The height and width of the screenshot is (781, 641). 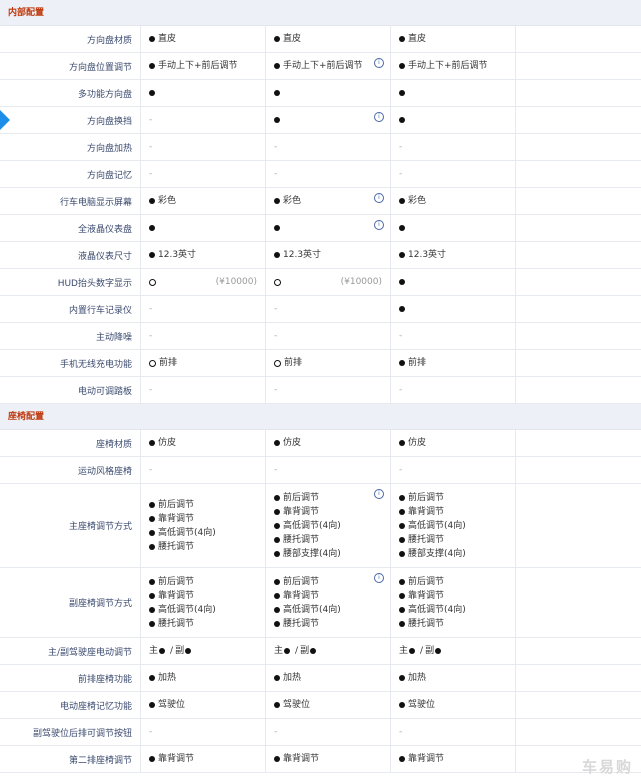 I want to click on spec-cell: 靠背调节, so click(x=328, y=759).